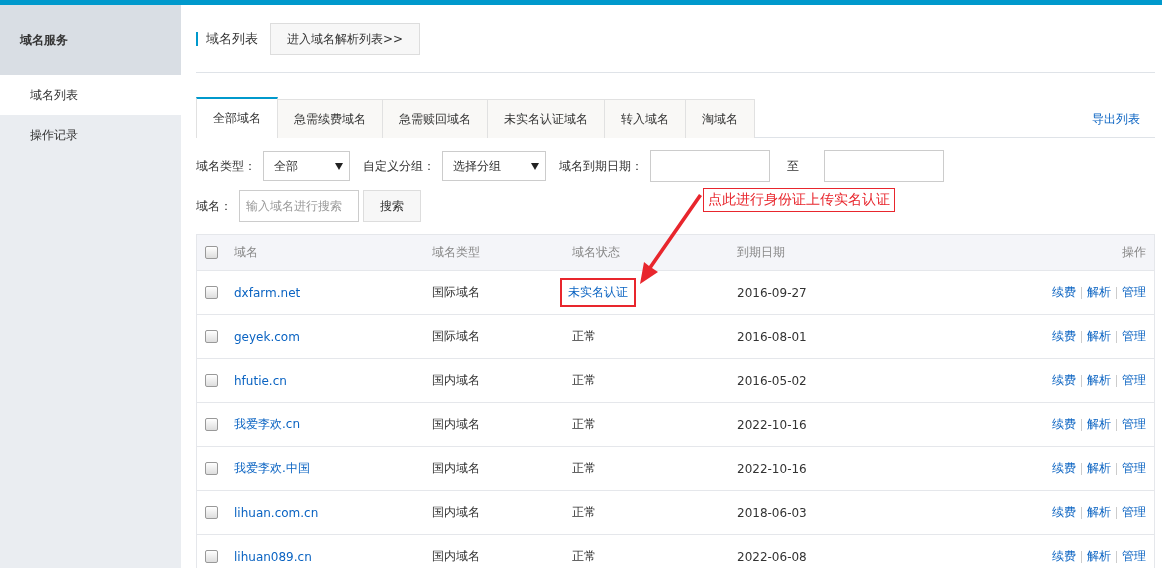  What do you see at coordinates (494, 166) in the screenshot?
I see `group-select: 选择分组` at bounding box center [494, 166].